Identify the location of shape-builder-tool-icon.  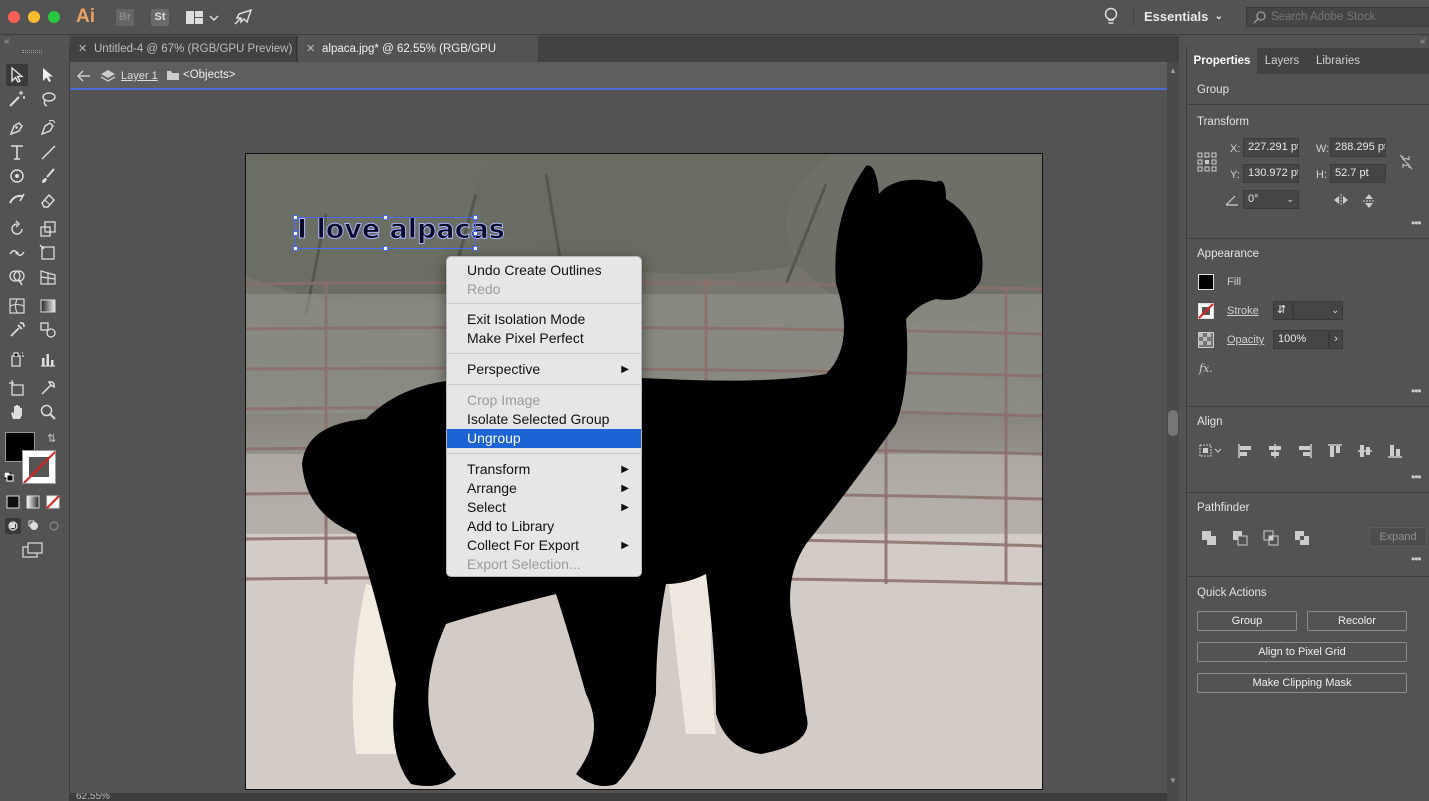
(17, 277).